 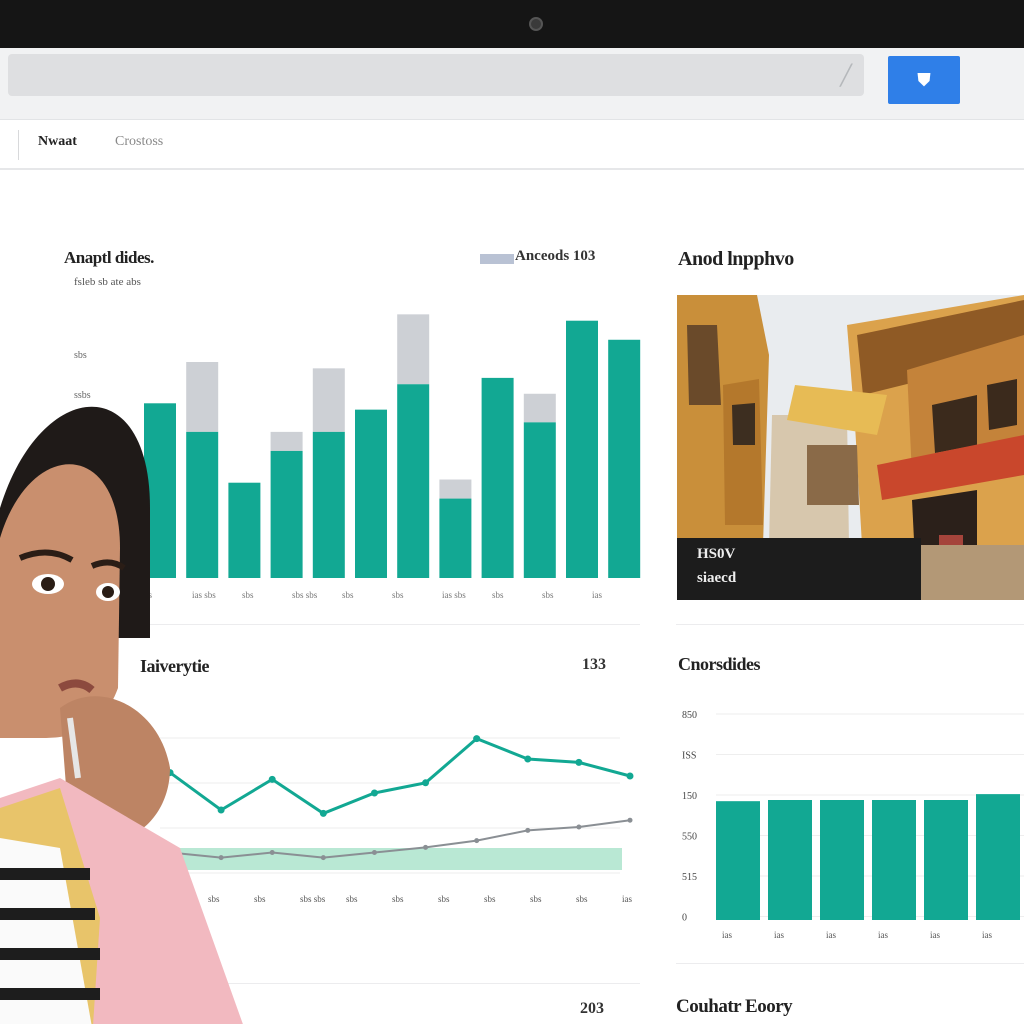 I want to click on street-photo: HS0V siaecd, so click(x=850, y=447).